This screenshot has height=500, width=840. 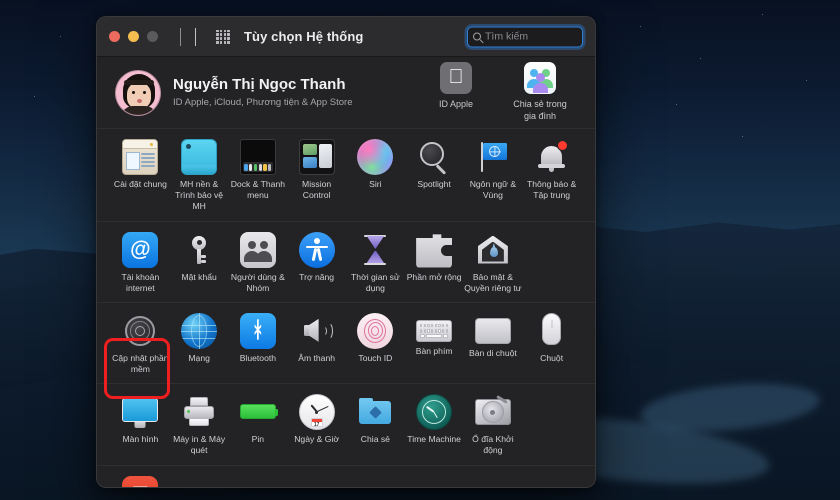 I want to click on pane-label: Phần mở rộng, so click(x=434, y=276).